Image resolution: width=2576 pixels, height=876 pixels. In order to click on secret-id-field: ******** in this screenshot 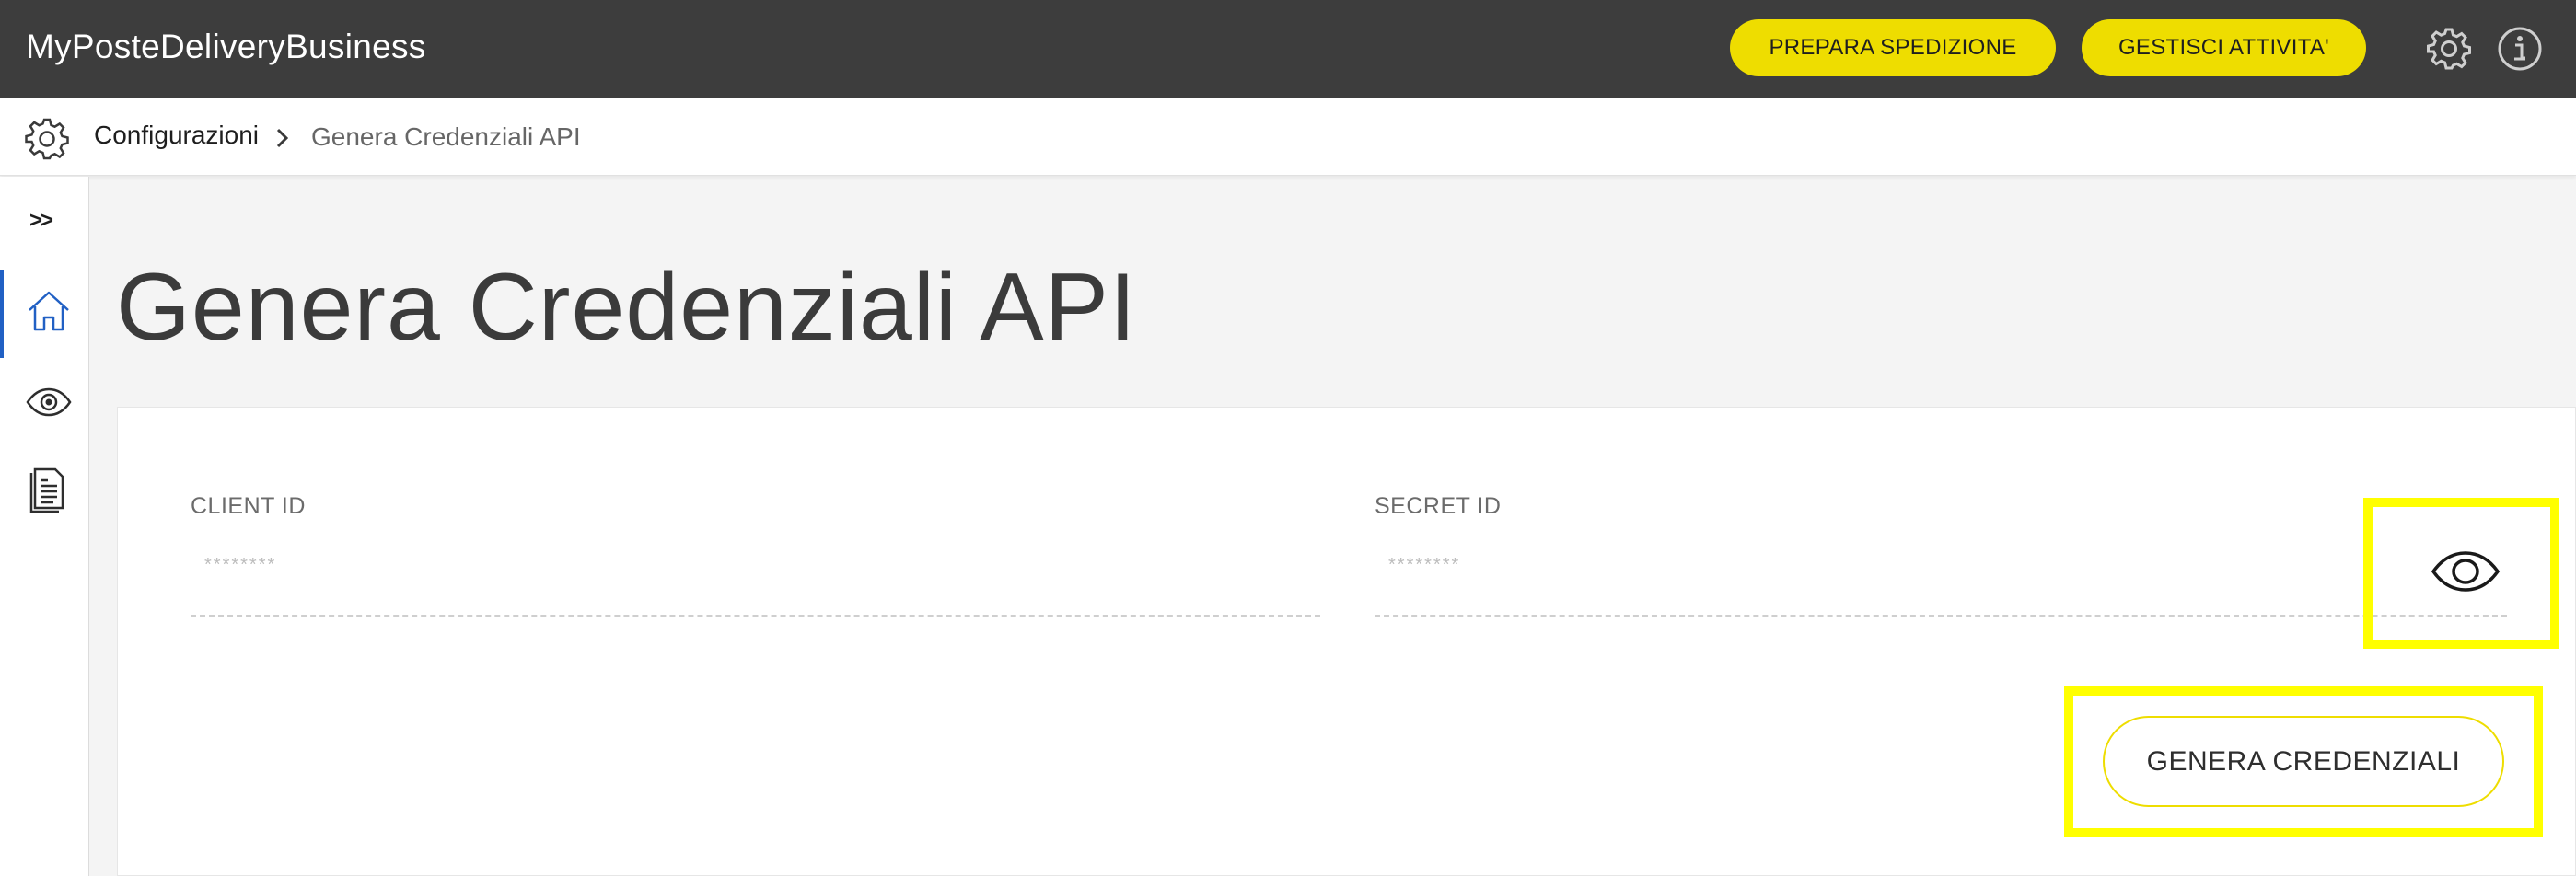, I will do `click(1424, 565)`.